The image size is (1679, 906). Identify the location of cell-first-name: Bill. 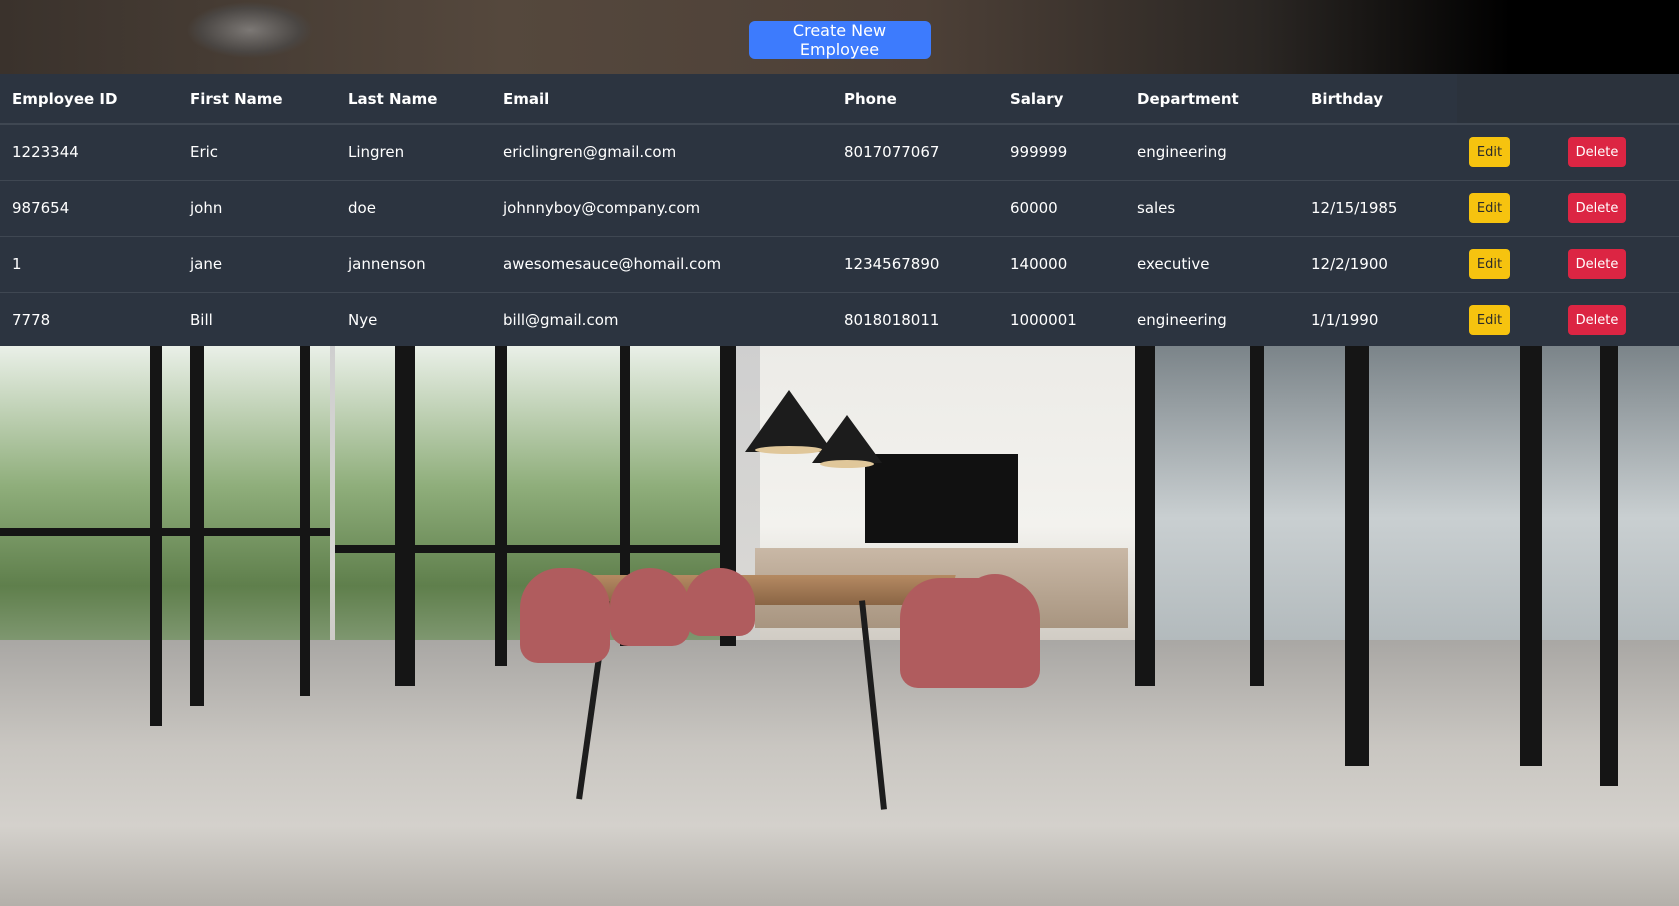
(201, 320).